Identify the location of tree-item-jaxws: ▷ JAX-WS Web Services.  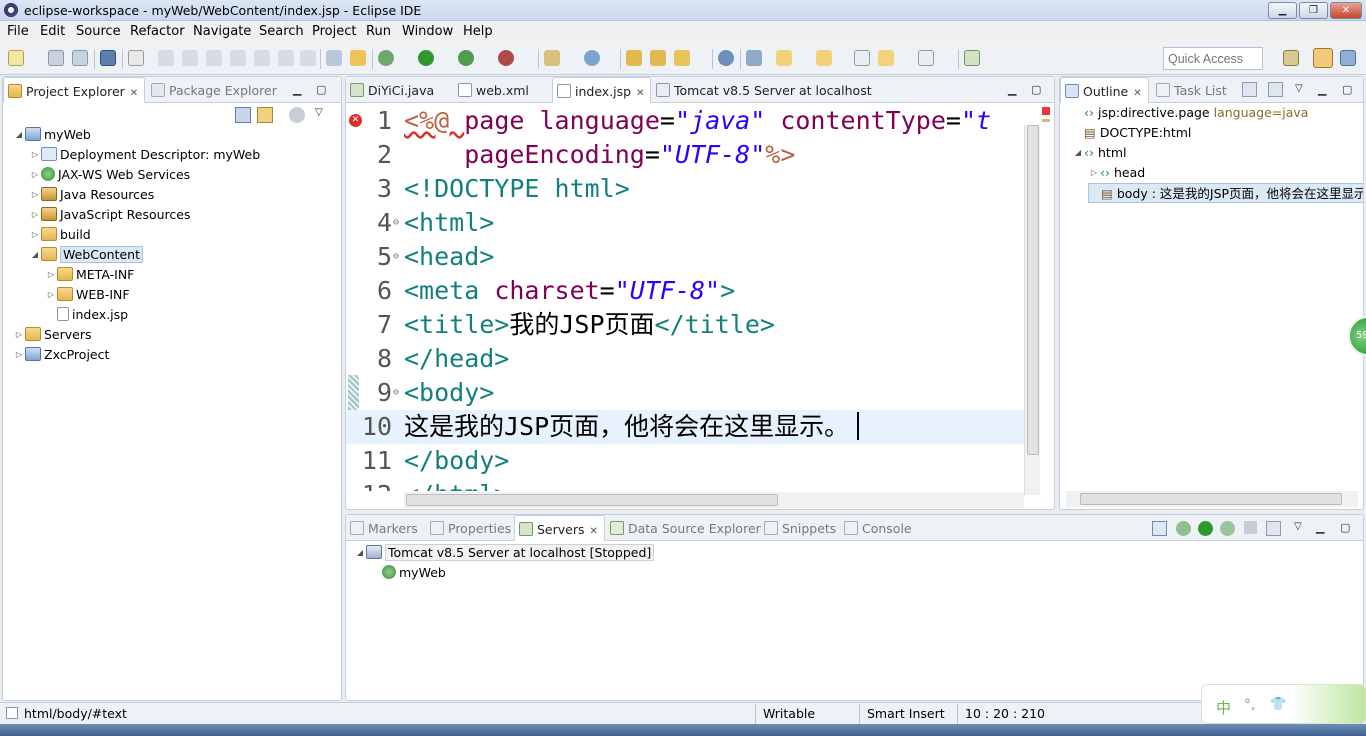
(109, 175).